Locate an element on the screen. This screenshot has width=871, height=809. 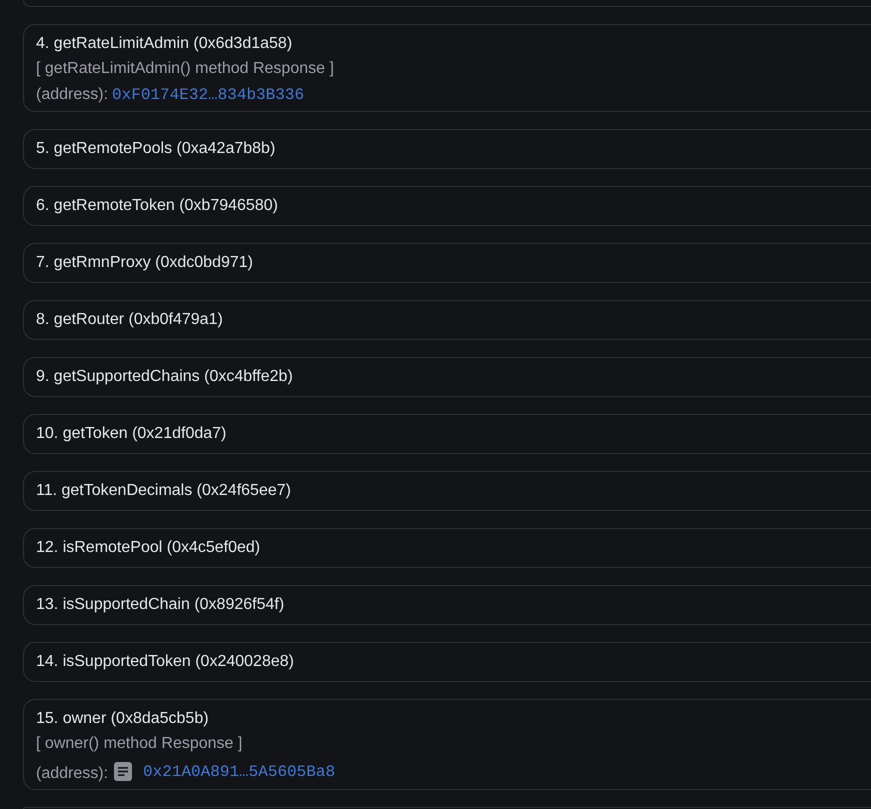
response-heading: [ owner() method Response ] is located at coordinates (139, 744).